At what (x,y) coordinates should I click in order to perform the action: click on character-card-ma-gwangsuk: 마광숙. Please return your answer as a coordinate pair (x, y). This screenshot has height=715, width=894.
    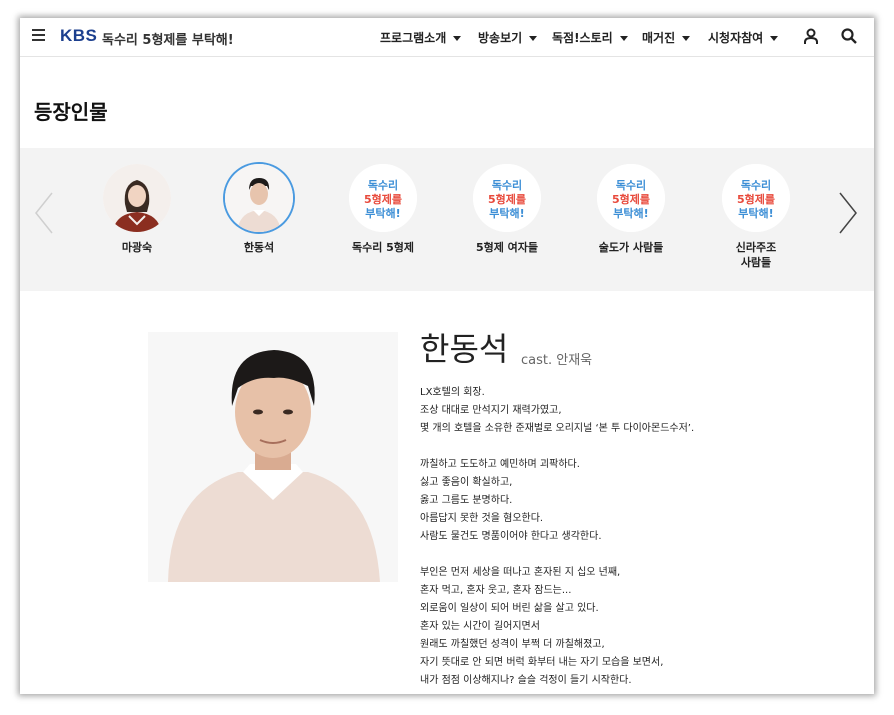
    Looking at the image, I should click on (137, 209).